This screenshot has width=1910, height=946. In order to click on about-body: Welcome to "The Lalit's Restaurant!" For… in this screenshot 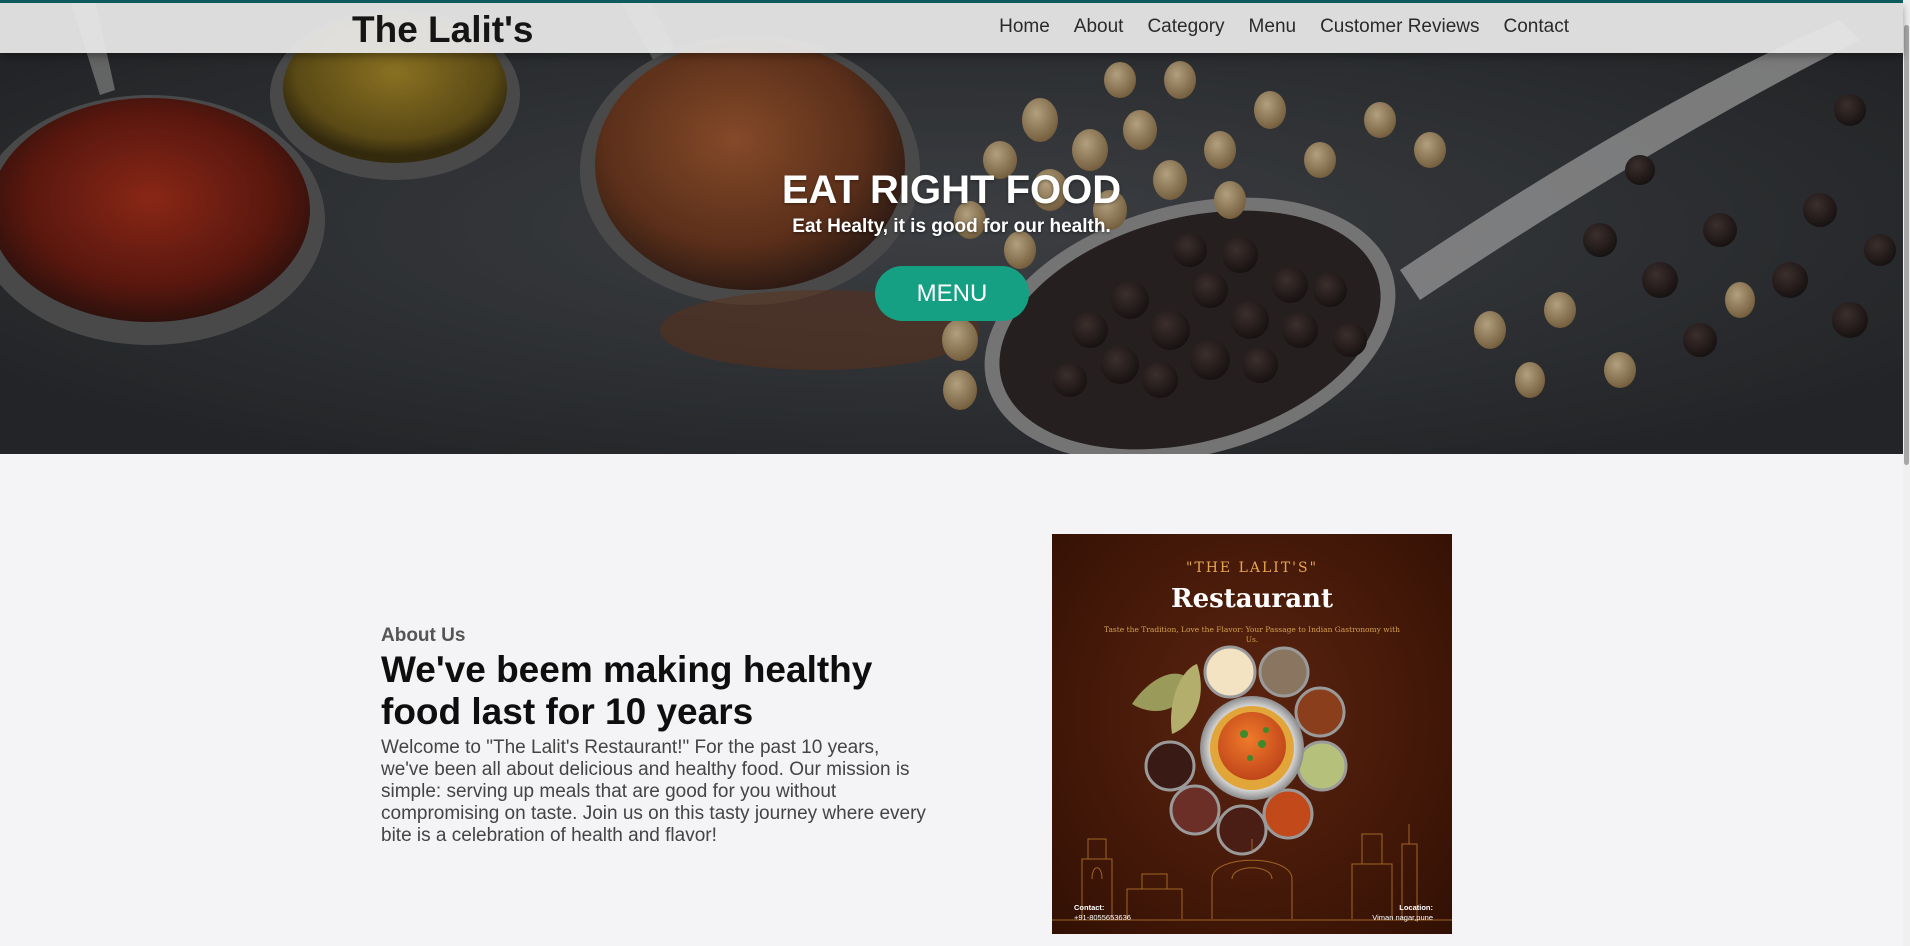, I will do `click(653, 791)`.